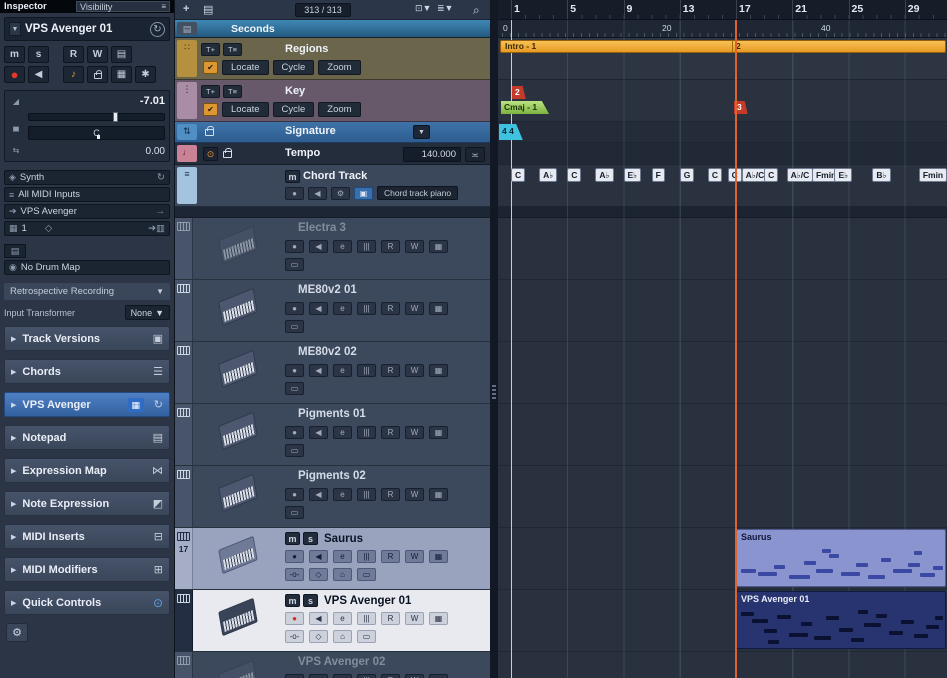 This screenshot has height=678, width=947. What do you see at coordinates (800, 175) in the screenshot?
I see `chord-event: A♭/C` at bounding box center [800, 175].